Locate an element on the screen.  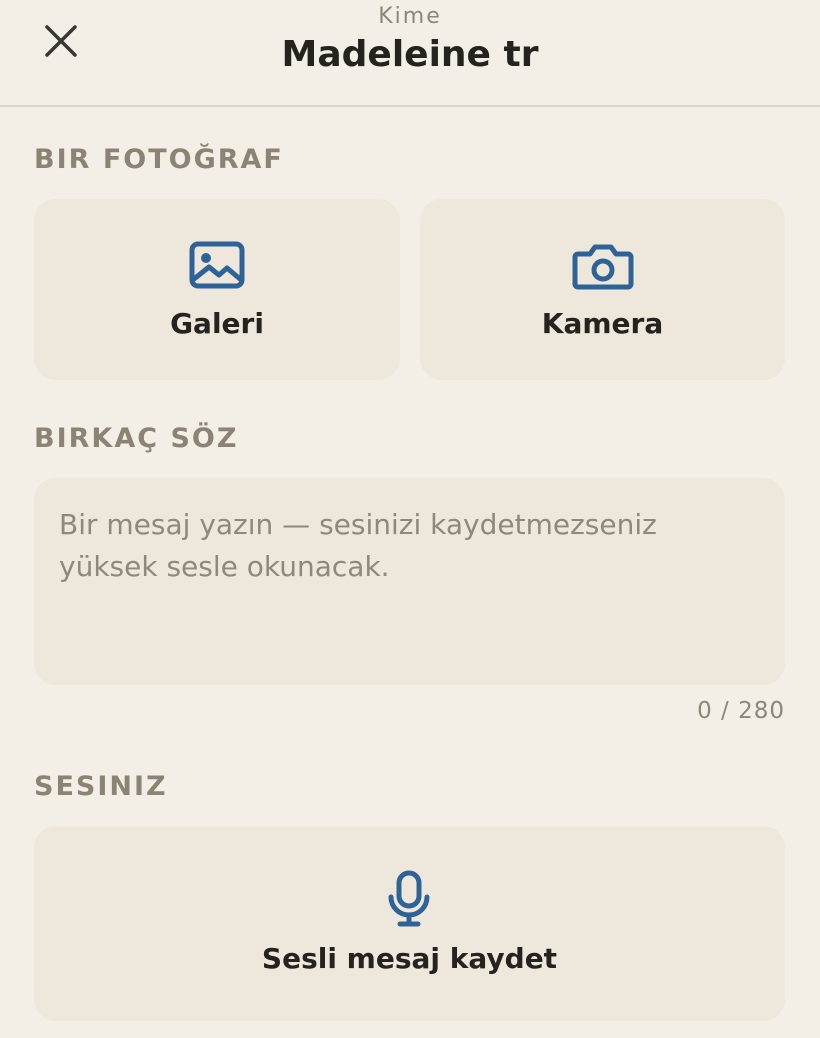
camera-button: Kamera is located at coordinates (602, 289).